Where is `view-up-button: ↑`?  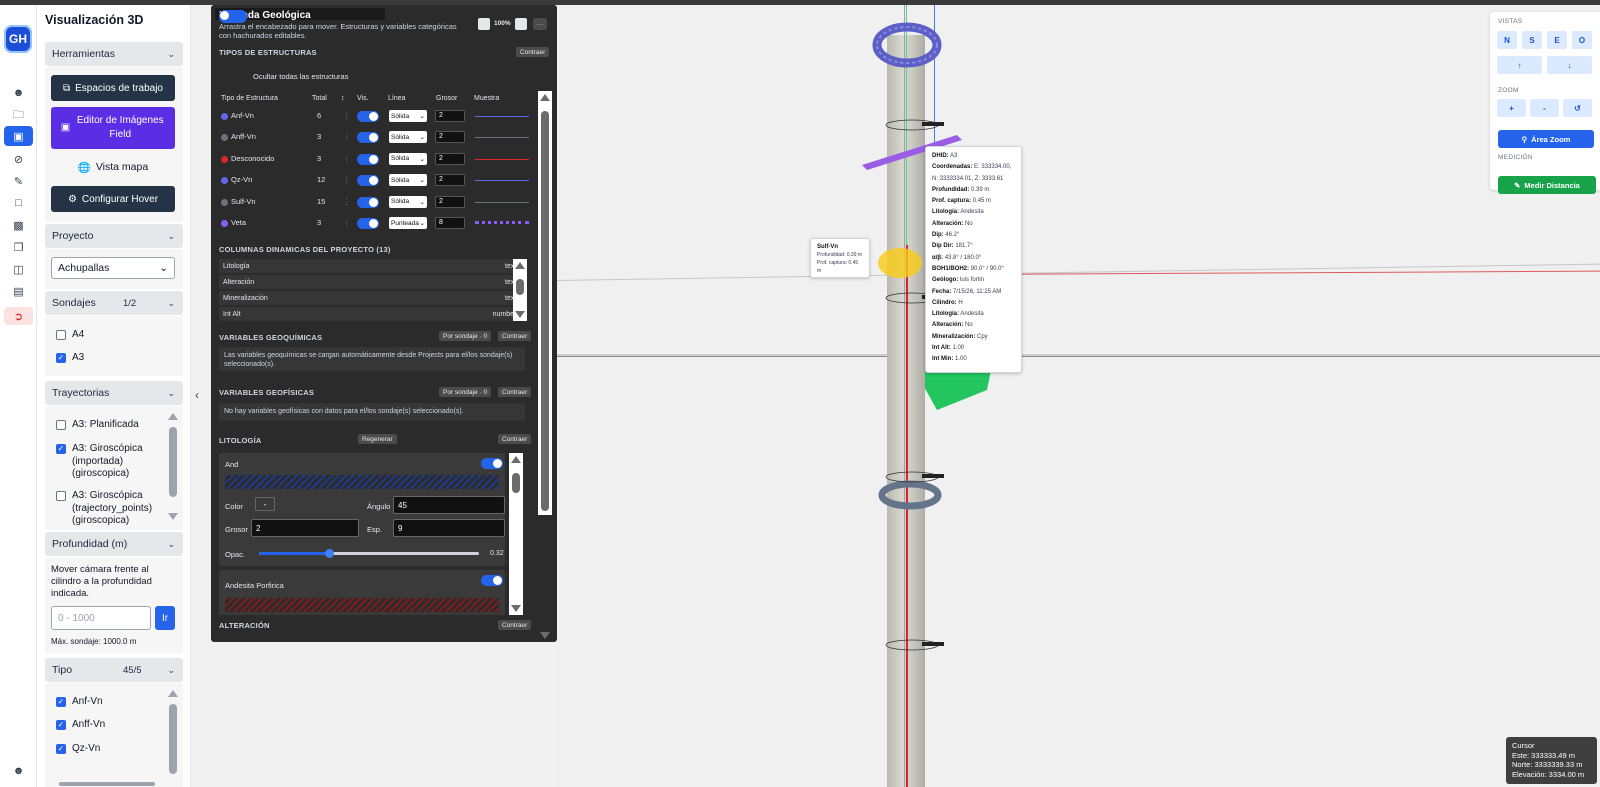 view-up-button: ↑ is located at coordinates (1519, 65).